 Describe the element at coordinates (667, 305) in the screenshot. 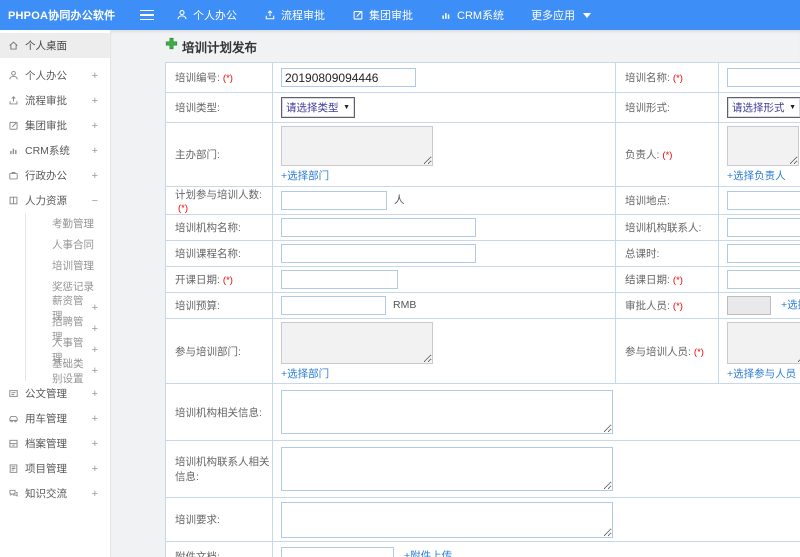

I see `label-approver: 审批人员: (*)` at that location.